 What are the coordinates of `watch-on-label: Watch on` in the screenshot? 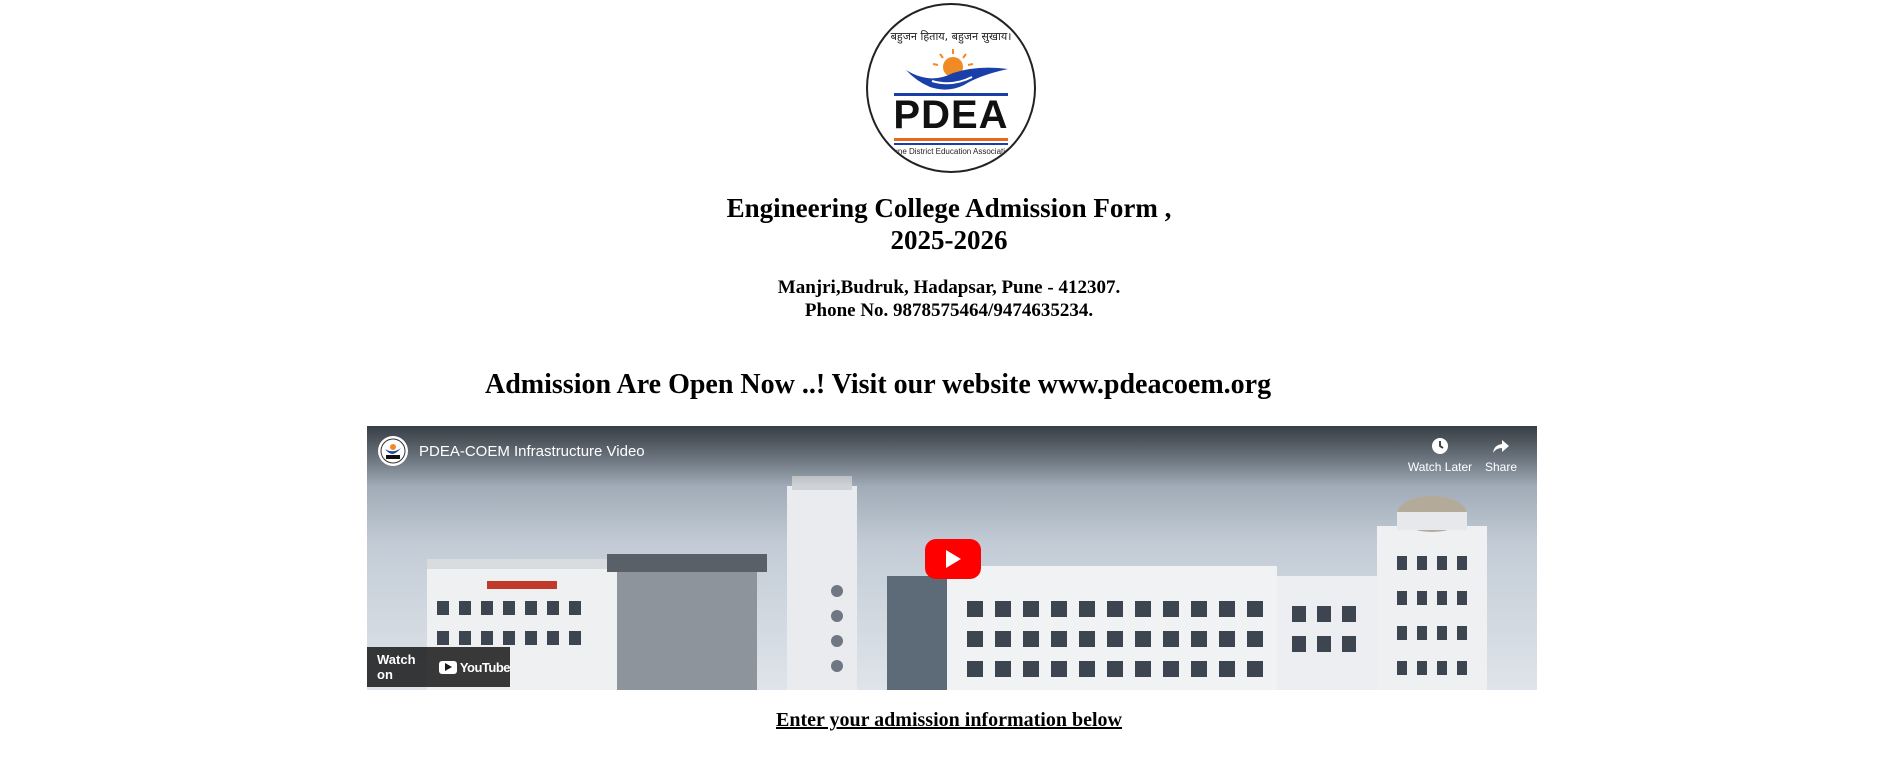 It's located at (396, 667).